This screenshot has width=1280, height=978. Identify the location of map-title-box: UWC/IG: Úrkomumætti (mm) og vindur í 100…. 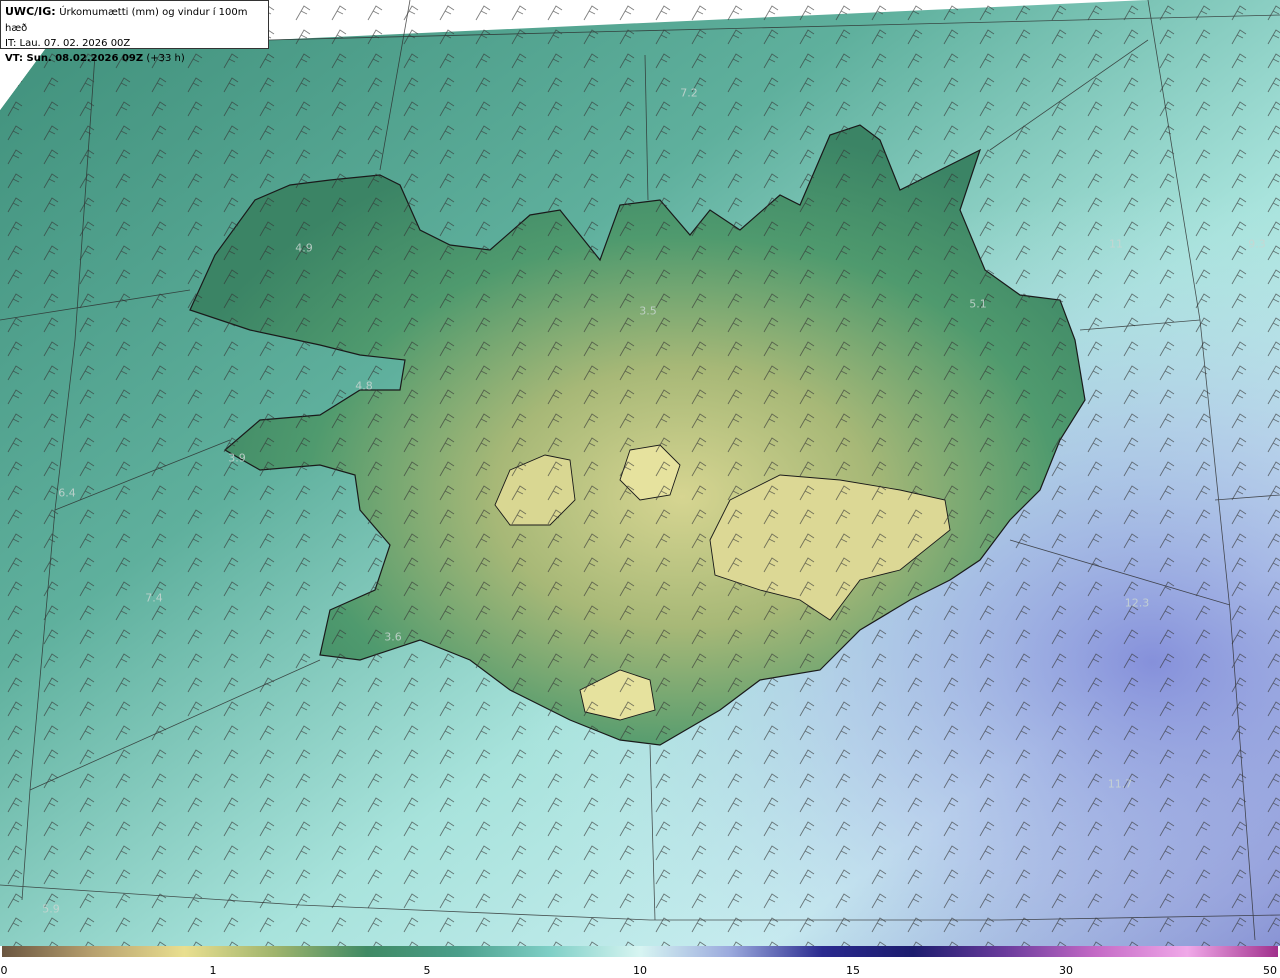
(134, 32).